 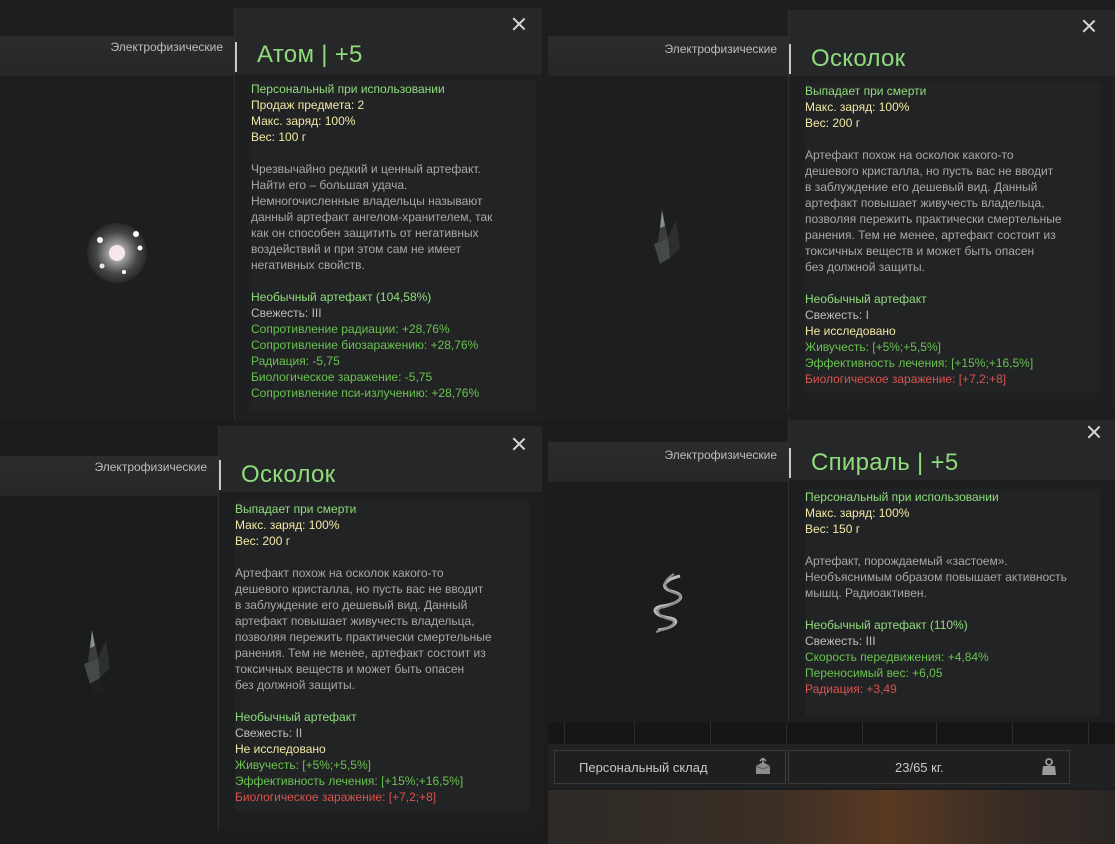 I want to click on artifact-spiral-icon, so click(x=668, y=603).